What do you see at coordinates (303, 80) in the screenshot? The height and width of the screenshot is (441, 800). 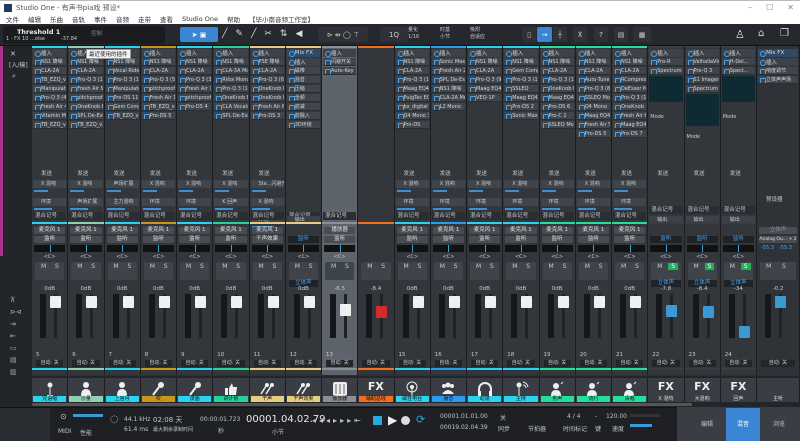 I see `insert-slot: 混音` at bounding box center [303, 80].